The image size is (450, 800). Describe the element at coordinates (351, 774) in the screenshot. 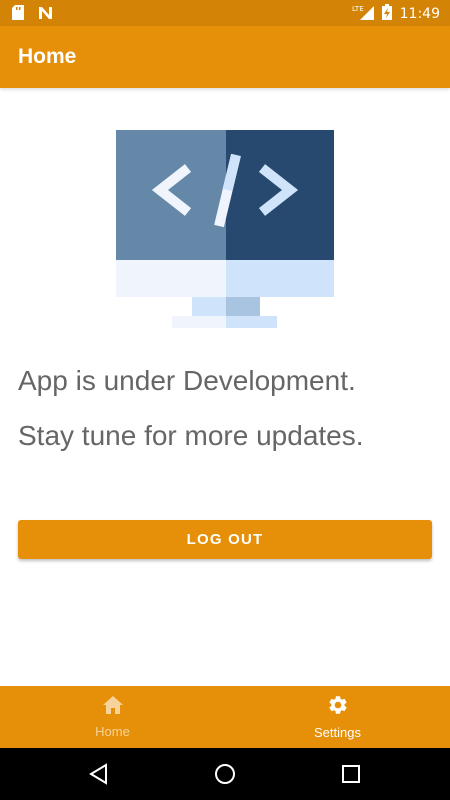

I see `recents-icon` at that location.